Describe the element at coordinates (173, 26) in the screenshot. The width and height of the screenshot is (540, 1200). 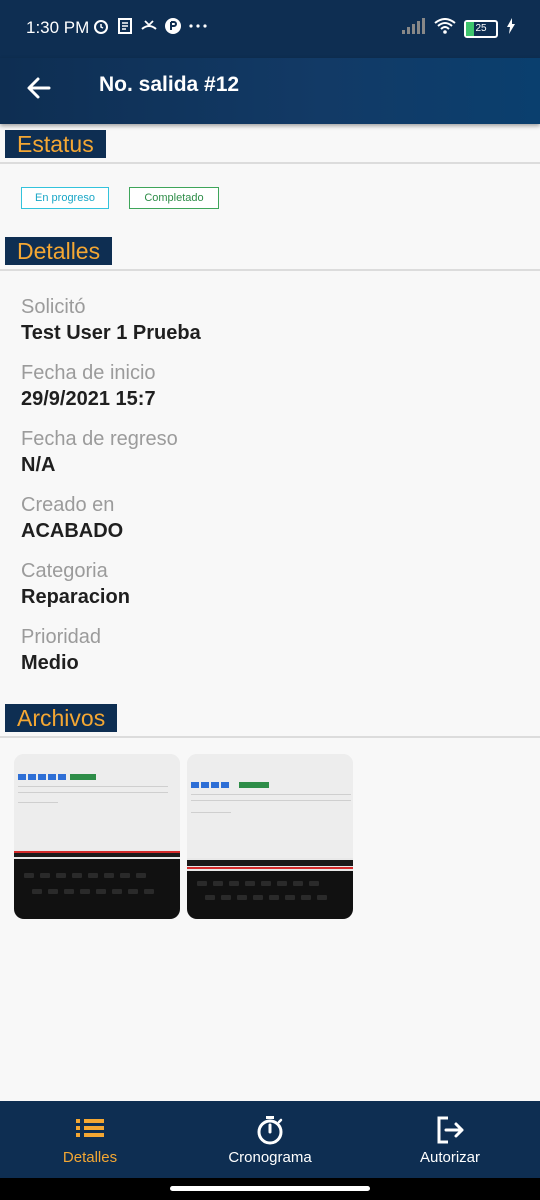
I see `app-icon` at that location.